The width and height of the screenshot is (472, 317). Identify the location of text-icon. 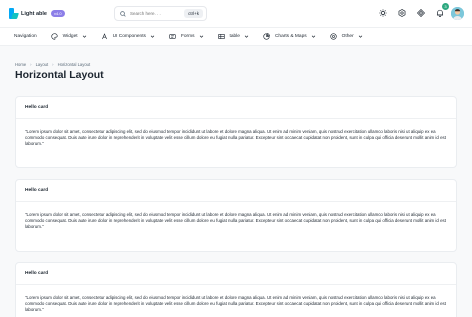
(104, 36).